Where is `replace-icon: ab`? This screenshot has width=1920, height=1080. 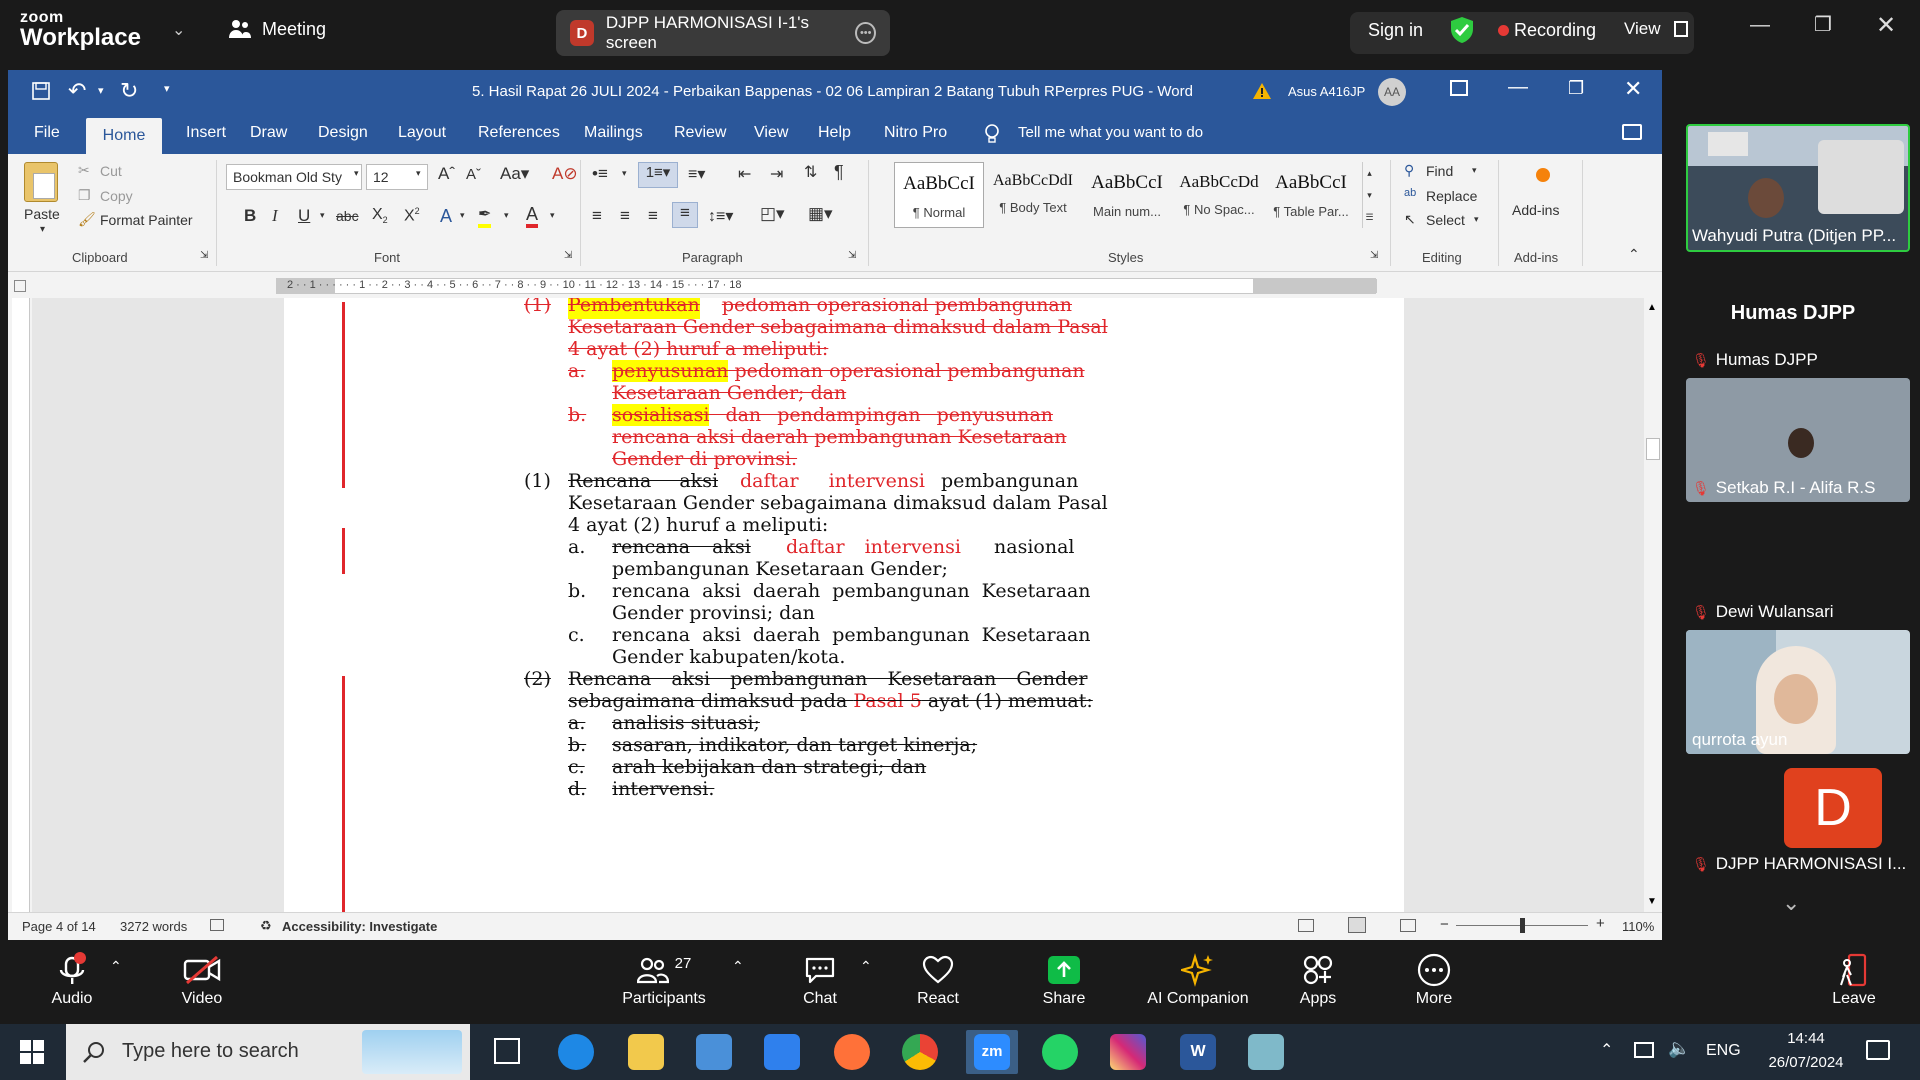 replace-icon: ab is located at coordinates (1410, 193).